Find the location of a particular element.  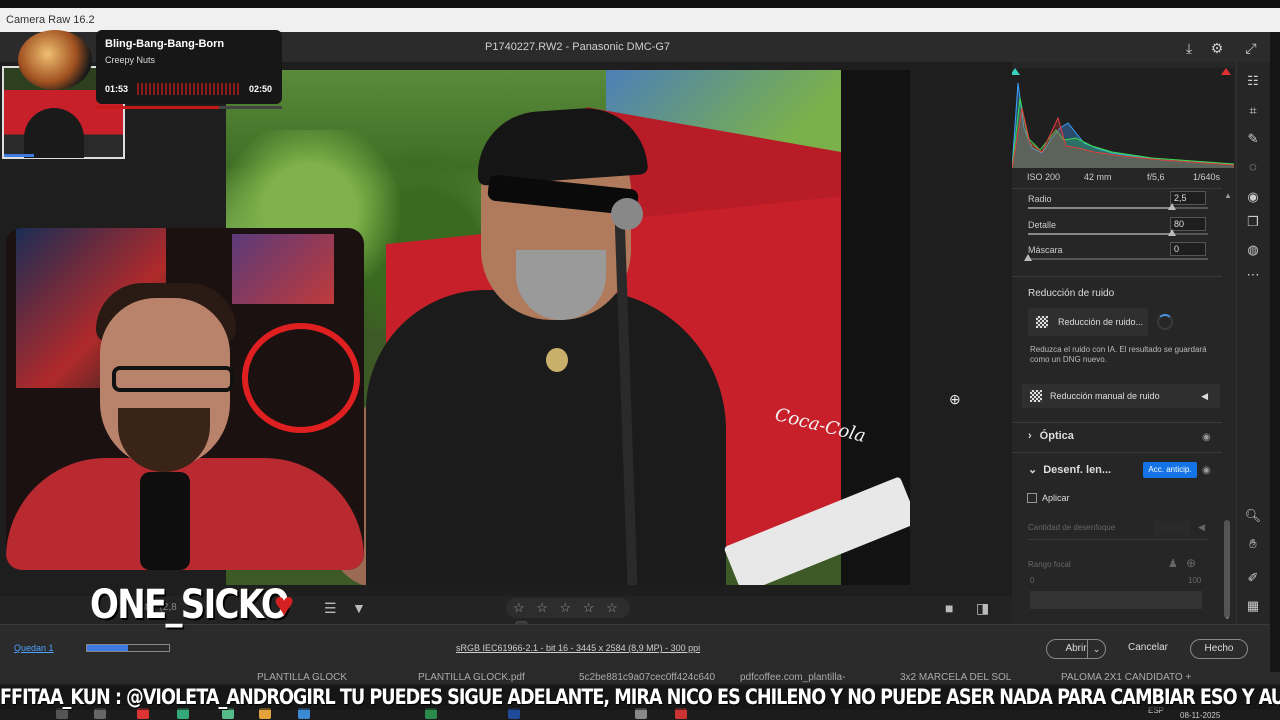

browser-tab: PLANTILLA GLOCK is located at coordinates (302, 677).